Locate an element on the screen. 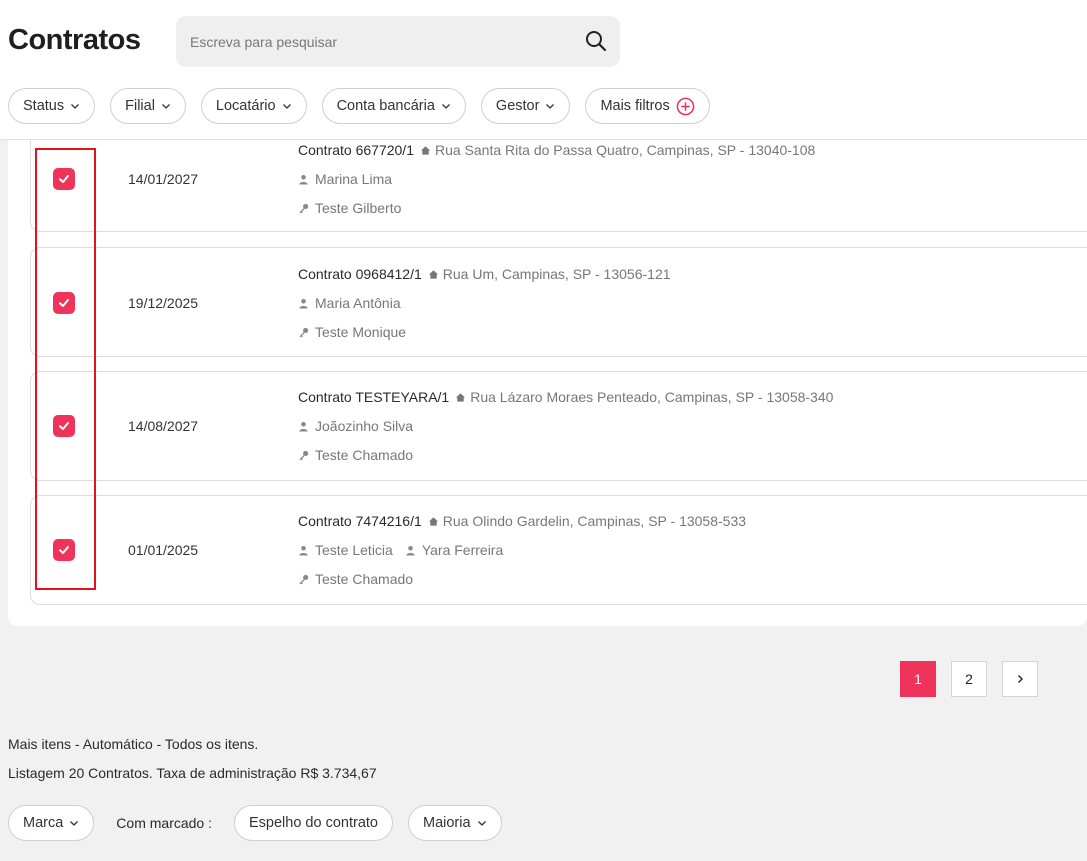 The image size is (1087, 861). tenant-line: Joãozinho Silva is located at coordinates (355, 426).